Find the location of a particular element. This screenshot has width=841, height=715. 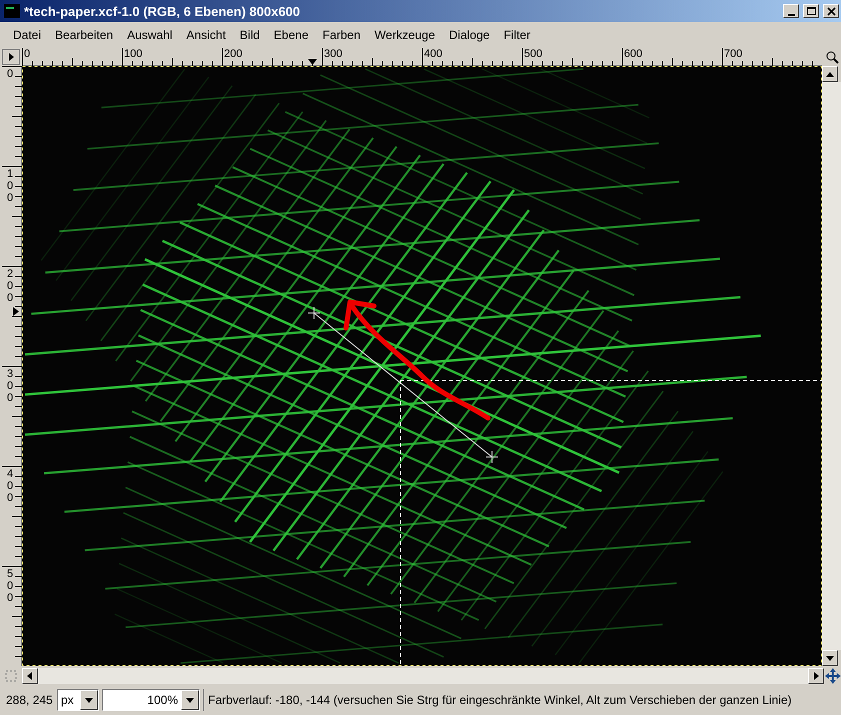

menu-arrow-button is located at coordinates (11, 57).